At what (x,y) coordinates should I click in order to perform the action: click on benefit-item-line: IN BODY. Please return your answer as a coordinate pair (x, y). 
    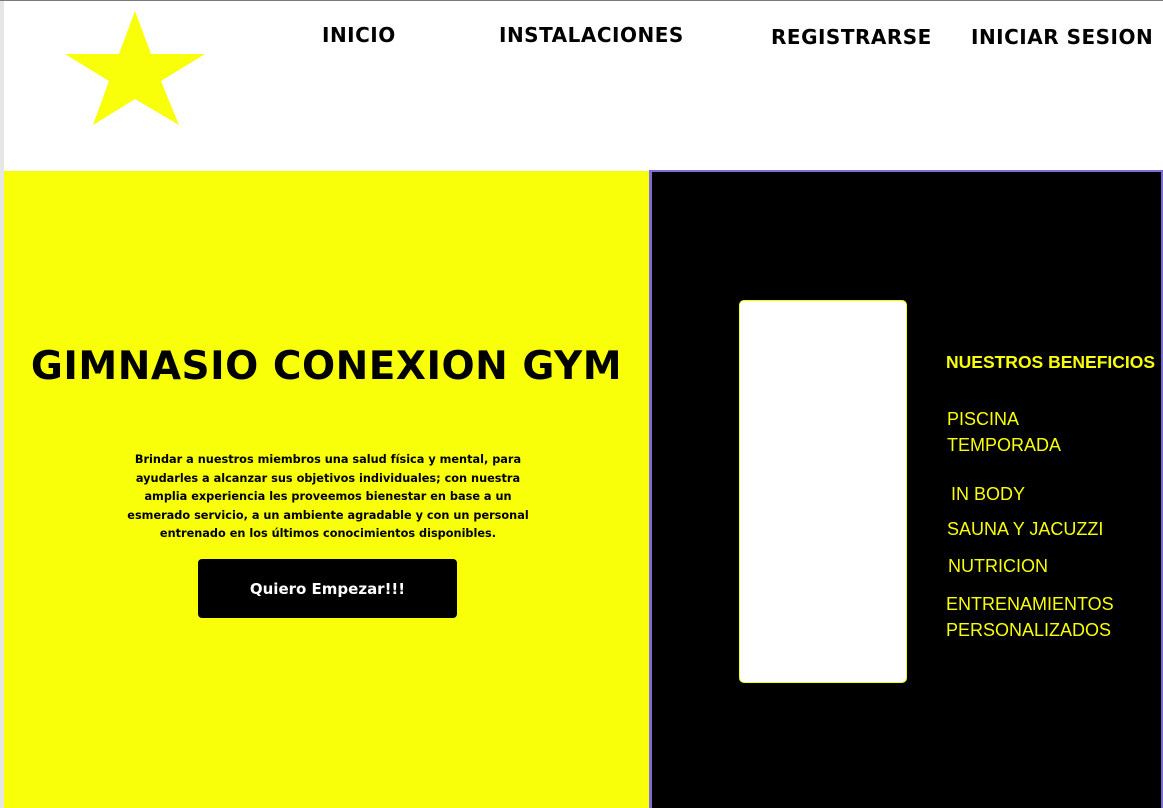
    Looking at the image, I should click on (988, 494).